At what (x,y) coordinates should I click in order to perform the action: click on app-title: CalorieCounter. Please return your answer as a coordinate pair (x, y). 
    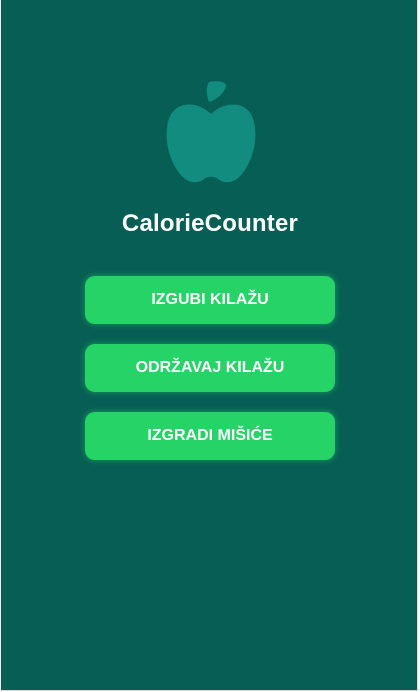
    Looking at the image, I should click on (210, 223).